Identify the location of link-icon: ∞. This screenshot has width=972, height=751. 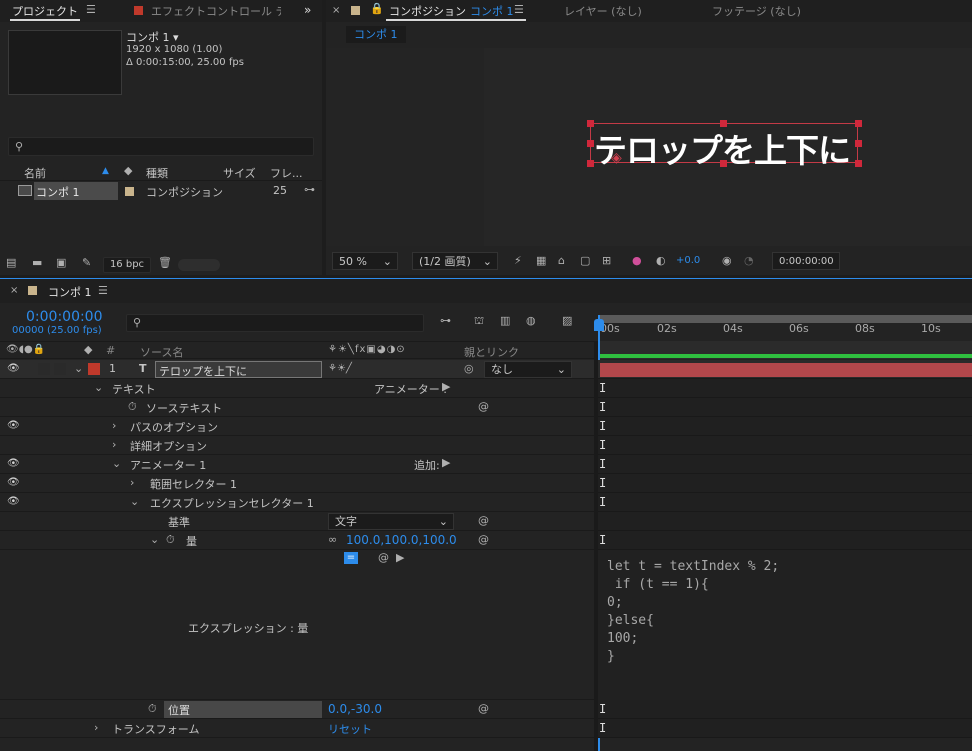
(332, 540).